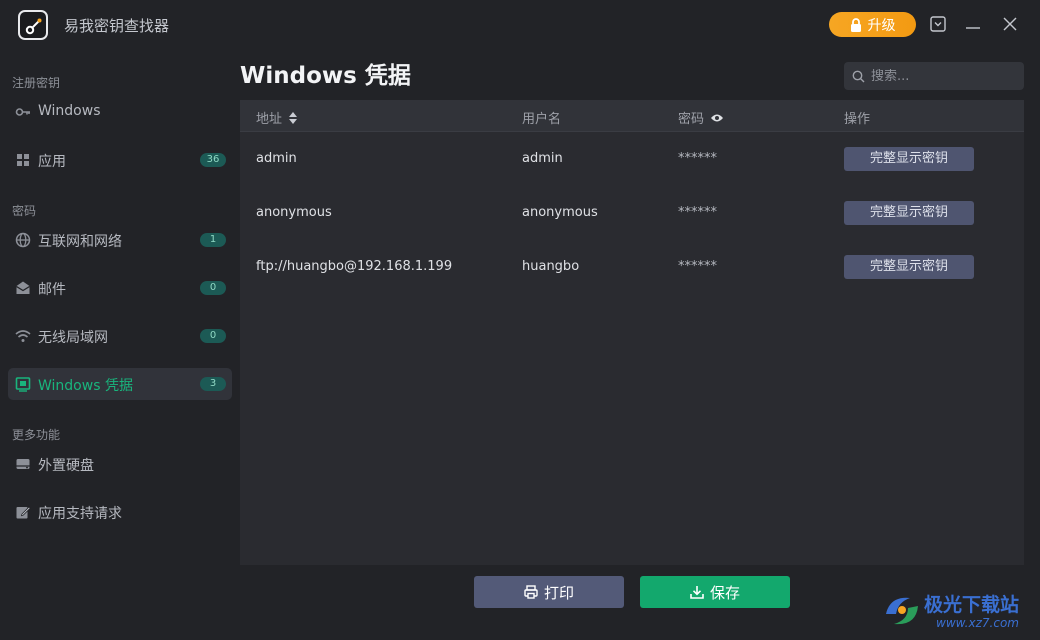  I want to click on sidebar-item-external-drive: 外置硬盘, so click(120, 464).